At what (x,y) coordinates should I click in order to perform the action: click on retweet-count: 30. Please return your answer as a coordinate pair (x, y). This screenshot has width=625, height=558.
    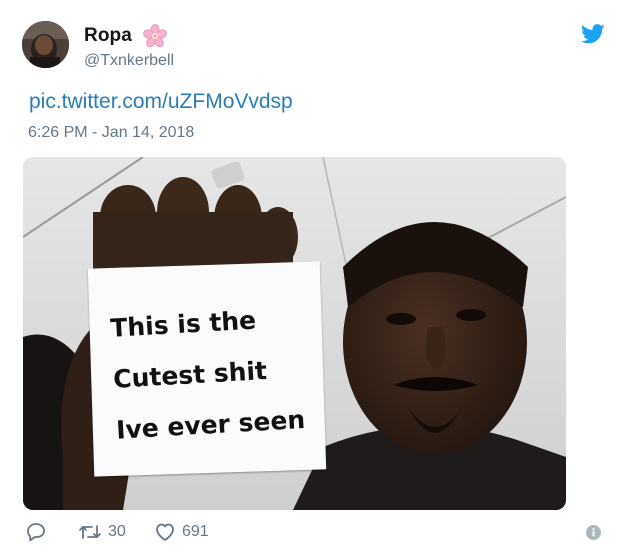
    Looking at the image, I should click on (117, 531).